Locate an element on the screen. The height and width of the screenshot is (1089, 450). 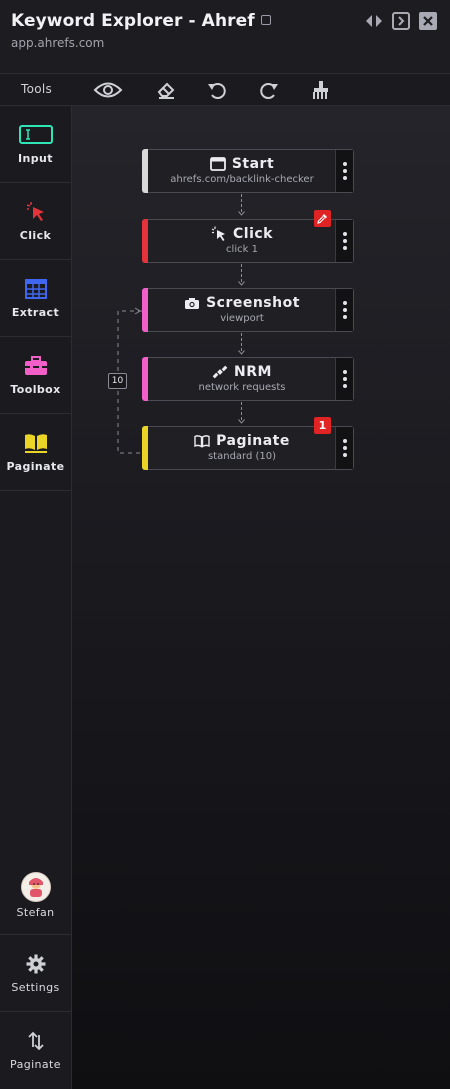
resize-arrows-icon is located at coordinates (374, 21).